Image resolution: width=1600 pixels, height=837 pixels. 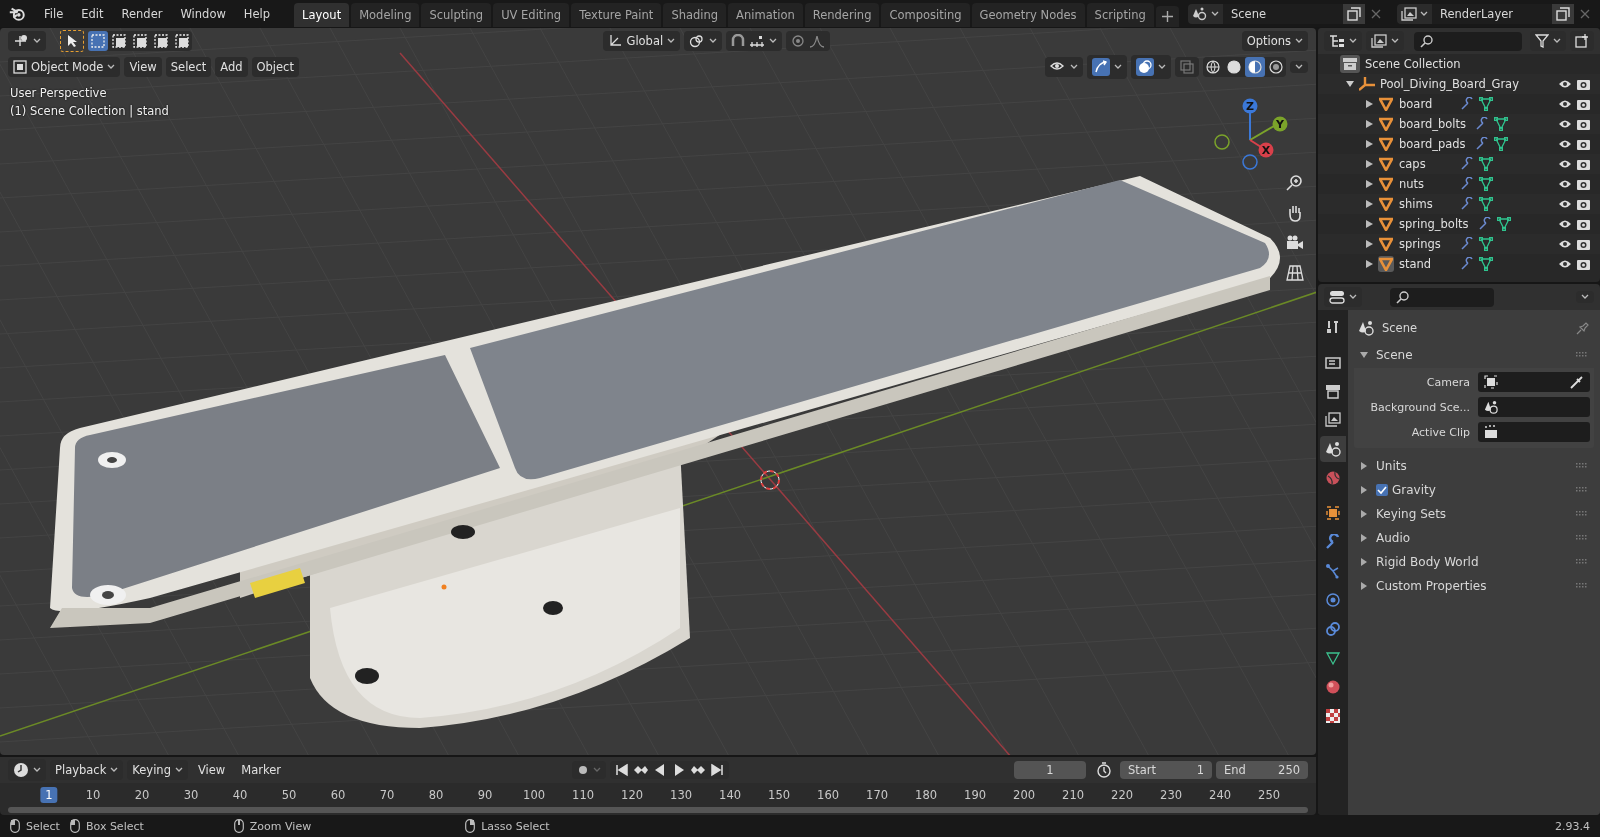 I want to click on gizmo-toggle, so click(x=1107, y=67).